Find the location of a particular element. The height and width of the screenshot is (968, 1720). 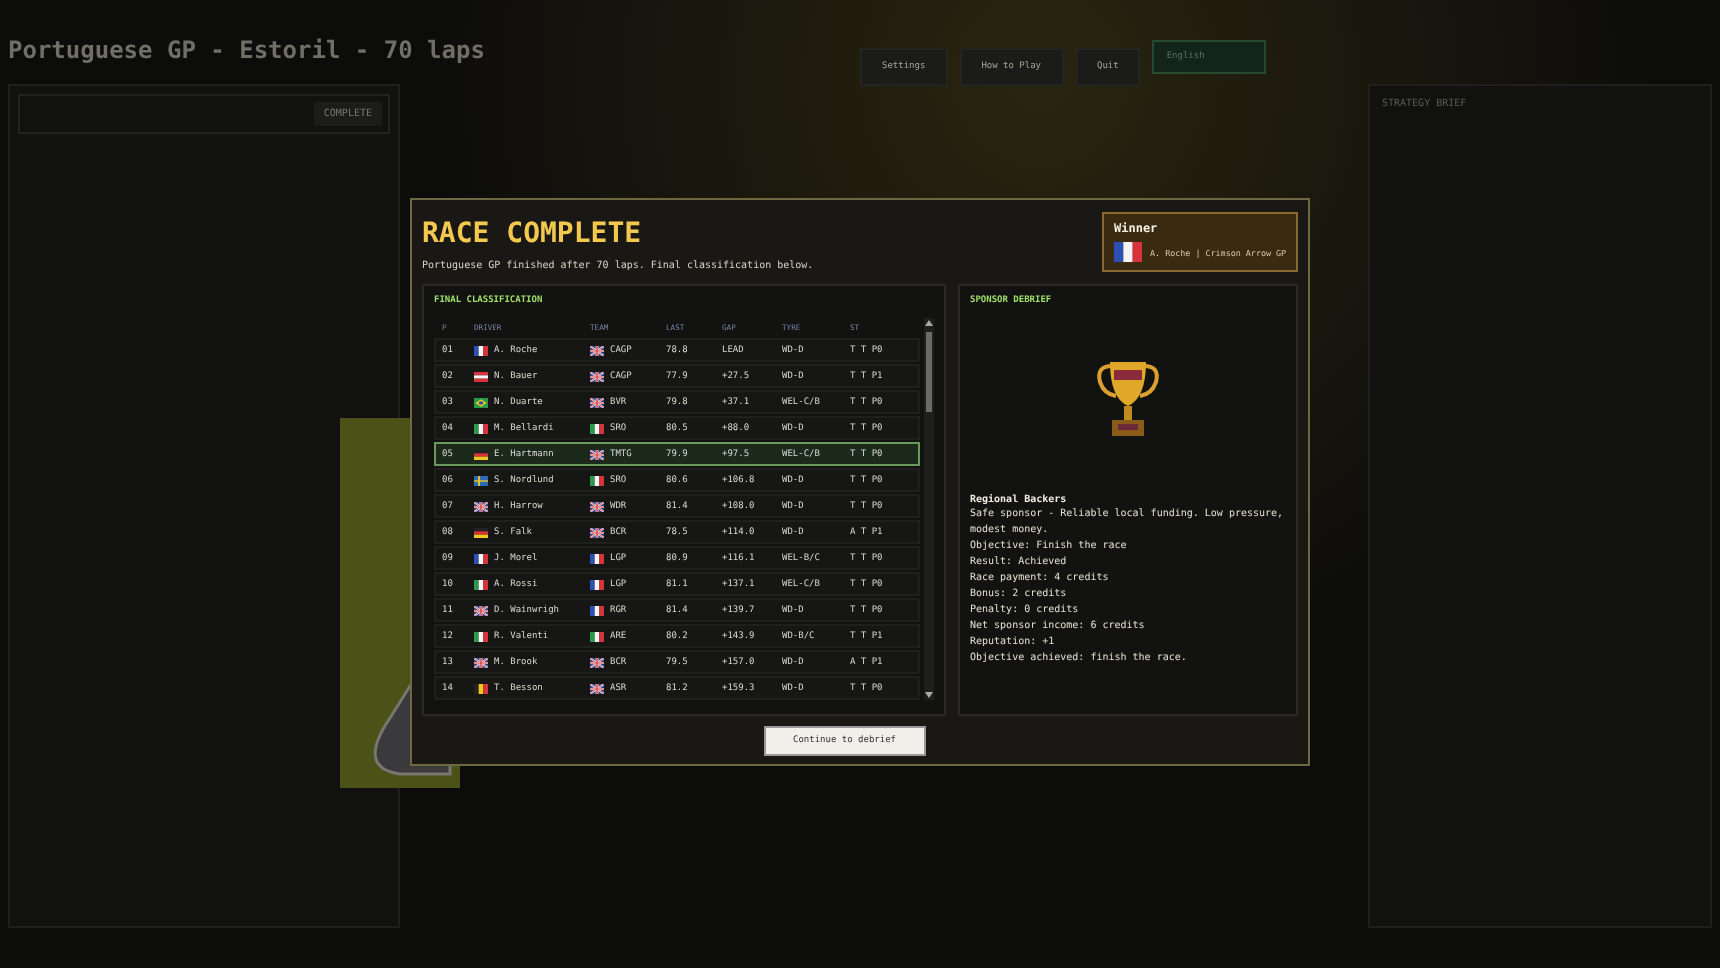

arrow-up-icon is located at coordinates (929, 323).